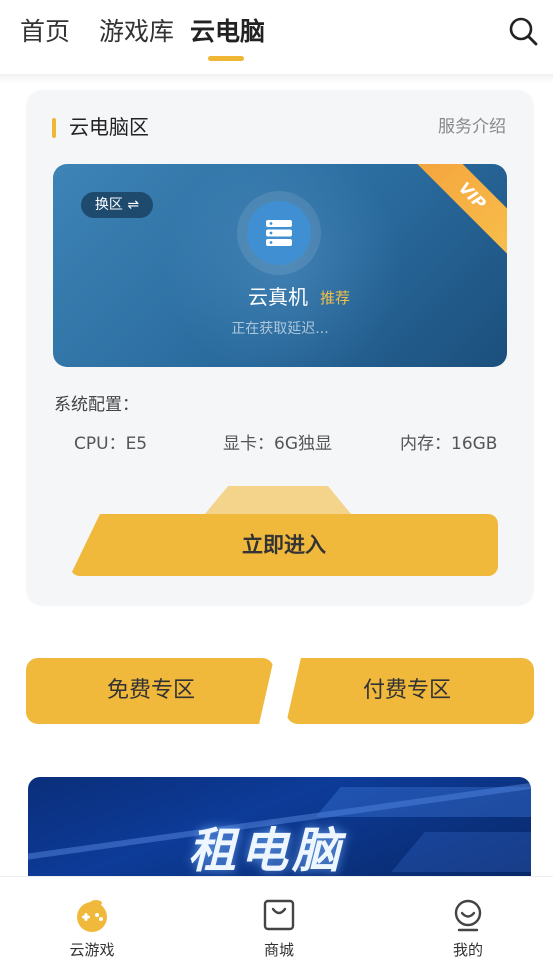  I want to click on active-tab-indicator, so click(226, 58).